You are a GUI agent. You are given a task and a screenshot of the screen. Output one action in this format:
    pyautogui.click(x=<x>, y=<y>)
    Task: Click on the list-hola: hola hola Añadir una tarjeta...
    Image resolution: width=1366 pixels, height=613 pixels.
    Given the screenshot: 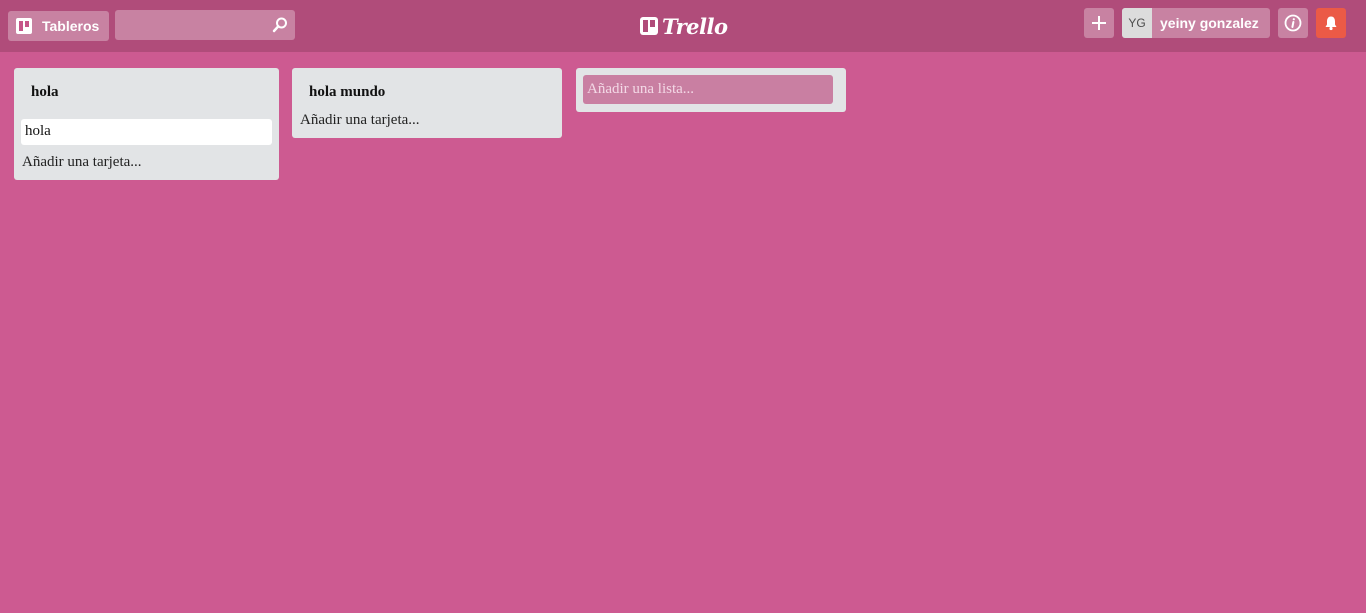 What is the action you would take?
    pyautogui.click(x=146, y=124)
    